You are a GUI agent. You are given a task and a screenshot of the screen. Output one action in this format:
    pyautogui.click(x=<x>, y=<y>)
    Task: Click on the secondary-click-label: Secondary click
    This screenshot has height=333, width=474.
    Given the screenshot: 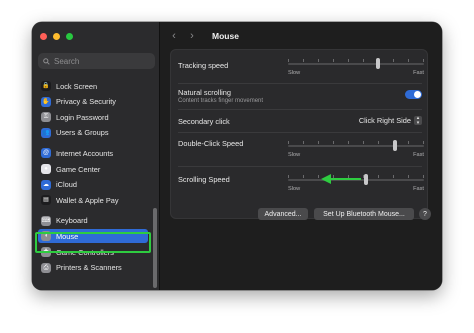 What is the action you would take?
    pyautogui.click(x=204, y=121)
    